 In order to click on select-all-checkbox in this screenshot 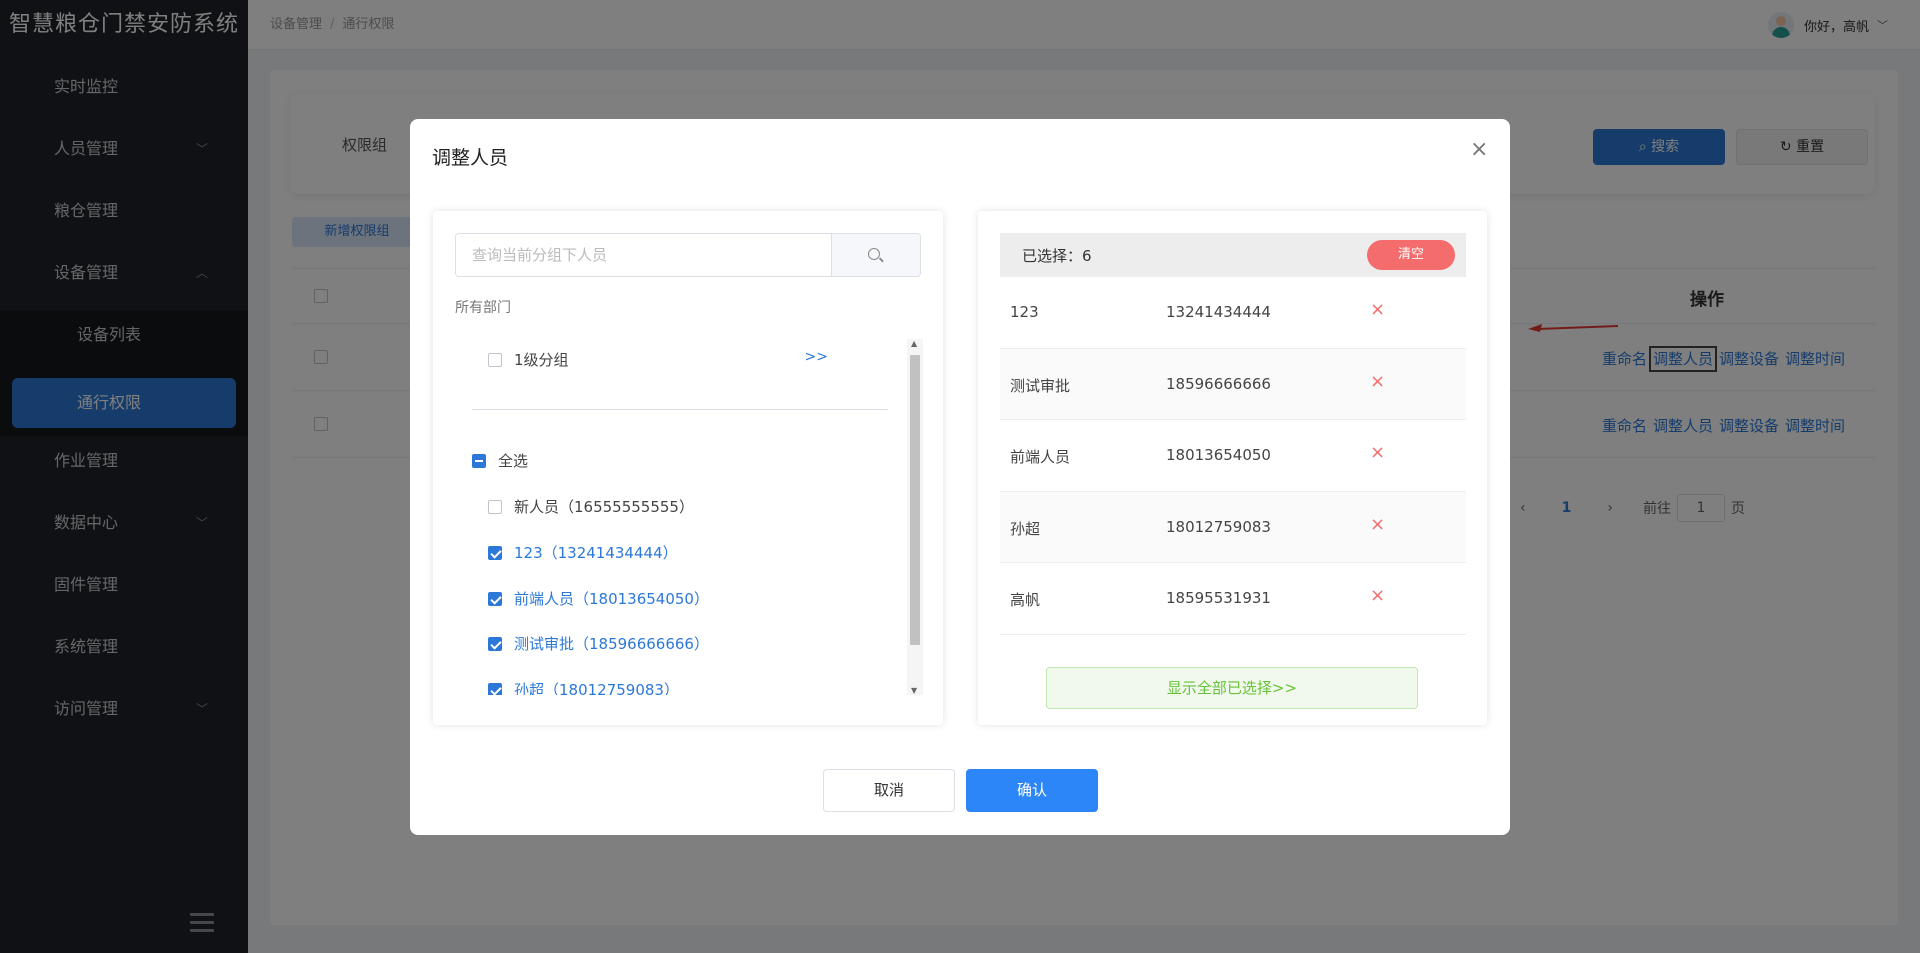, I will do `click(479, 461)`.